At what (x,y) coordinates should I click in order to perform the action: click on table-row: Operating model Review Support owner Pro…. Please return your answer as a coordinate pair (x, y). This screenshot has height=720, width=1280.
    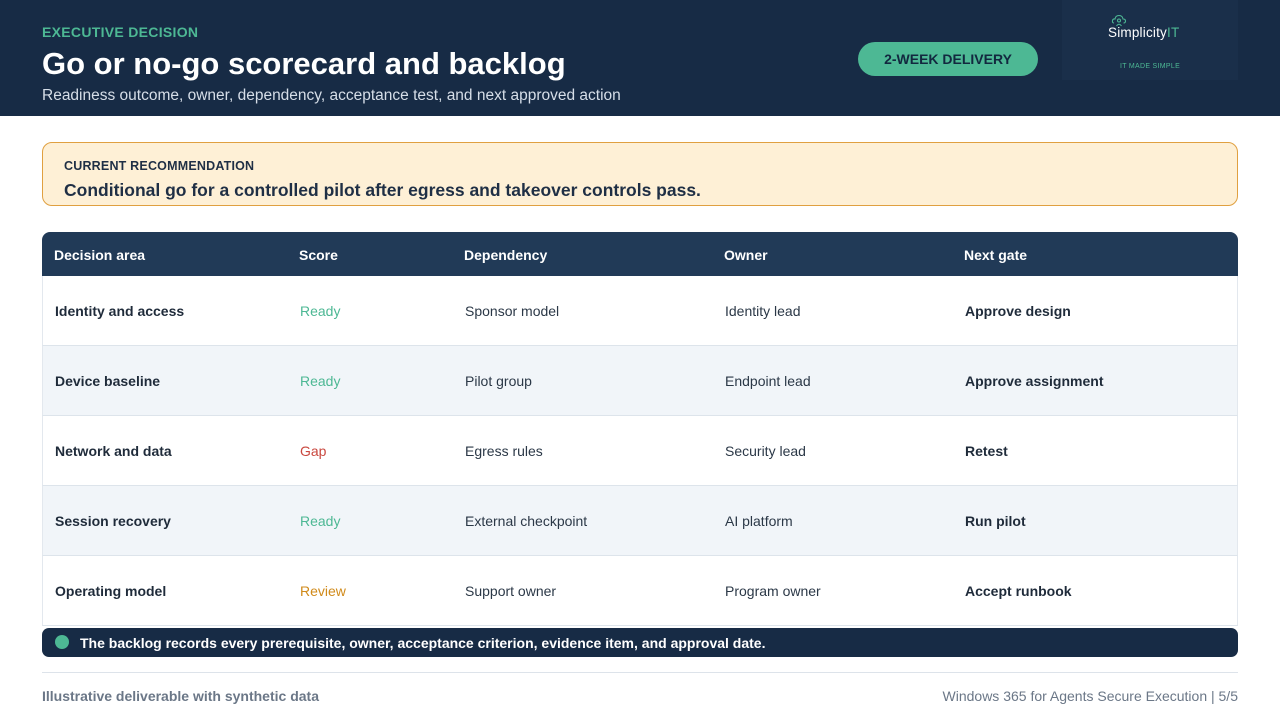
    Looking at the image, I should click on (640, 591).